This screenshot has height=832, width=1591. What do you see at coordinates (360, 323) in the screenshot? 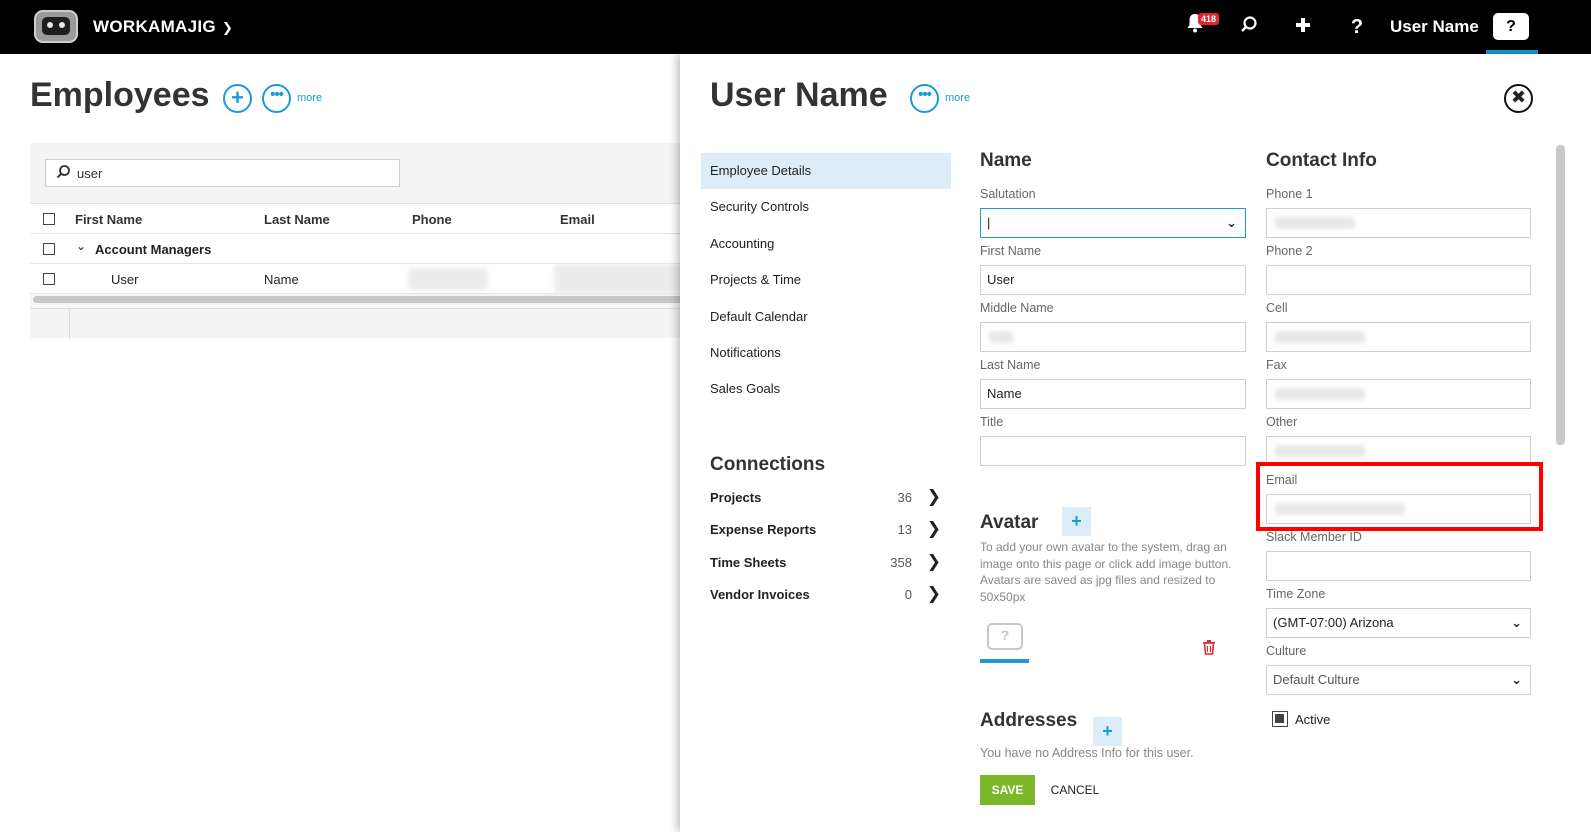
I see `grid-footer` at bounding box center [360, 323].